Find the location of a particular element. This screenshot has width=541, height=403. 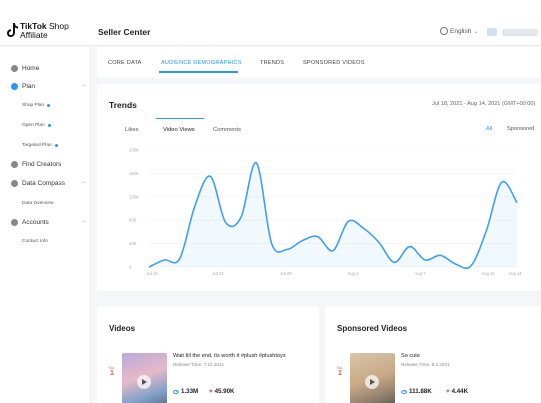

sidebar-item-label: Find Creators is located at coordinates (42, 164).